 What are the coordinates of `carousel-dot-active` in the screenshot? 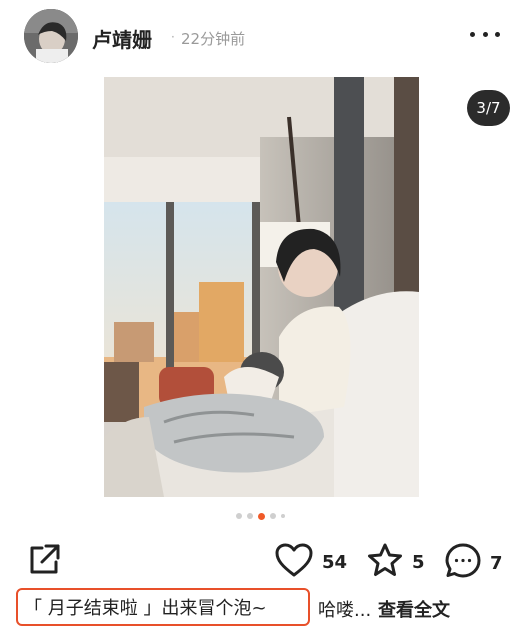 It's located at (261, 516).